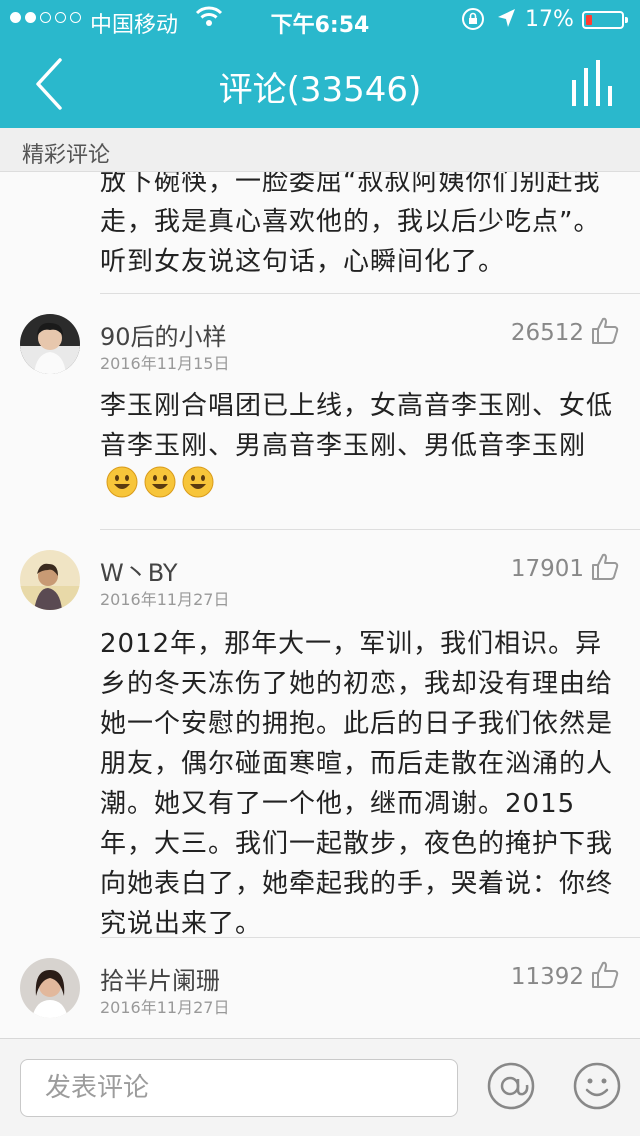 This screenshot has height=1136, width=640. Describe the element at coordinates (549, 19) in the screenshot. I see `battery-percentage: 17%` at that location.